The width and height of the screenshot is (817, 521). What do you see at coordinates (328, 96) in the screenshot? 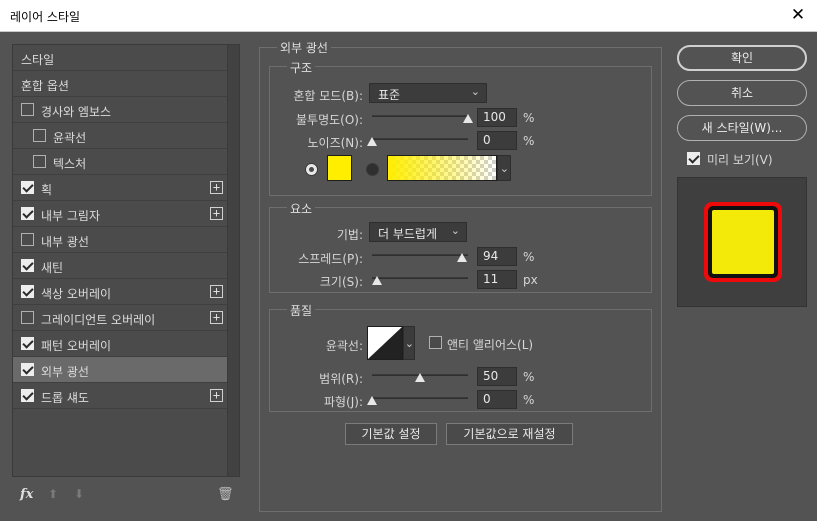
I see `blend-mode-label: 혼합 모드(B):` at bounding box center [328, 96].